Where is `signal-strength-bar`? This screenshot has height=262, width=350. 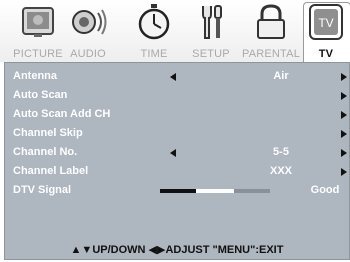
signal-strength-bar is located at coordinates (215, 191).